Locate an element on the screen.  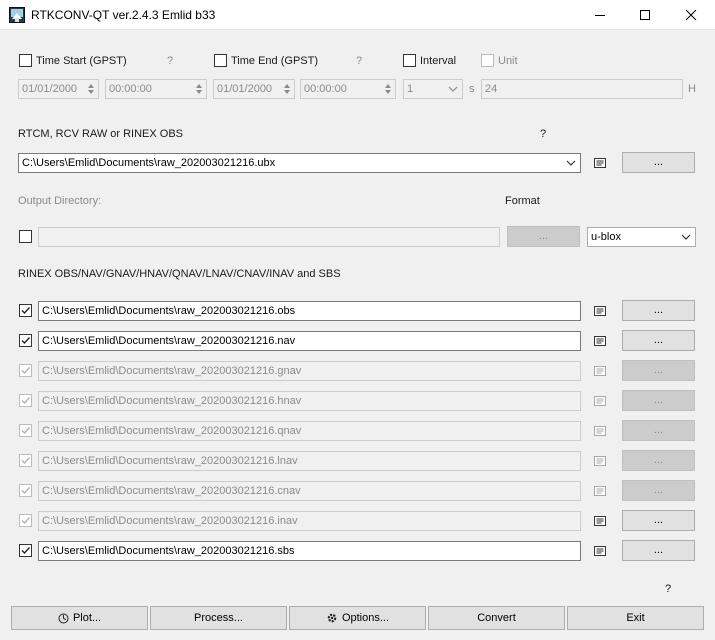
output-directory-checkbox is located at coordinates (25, 236).